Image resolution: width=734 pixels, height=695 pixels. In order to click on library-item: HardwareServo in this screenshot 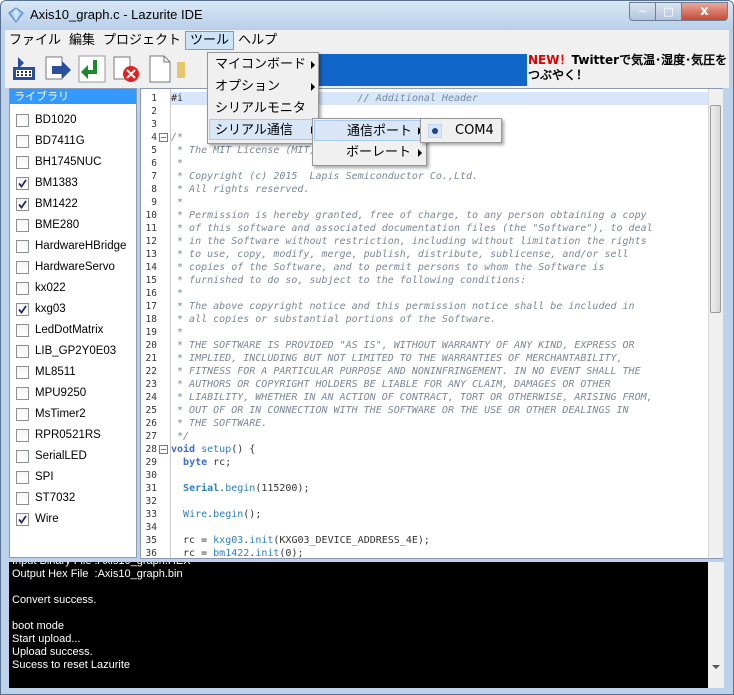, I will do `click(65, 267)`.